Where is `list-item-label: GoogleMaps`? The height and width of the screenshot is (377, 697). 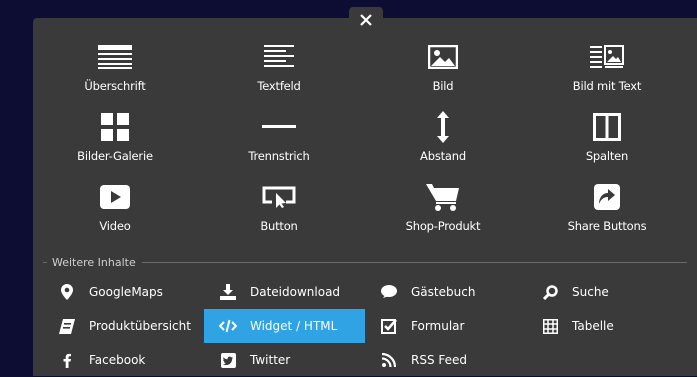
list-item-label: GoogleMaps is located at coordinates (126, 292).